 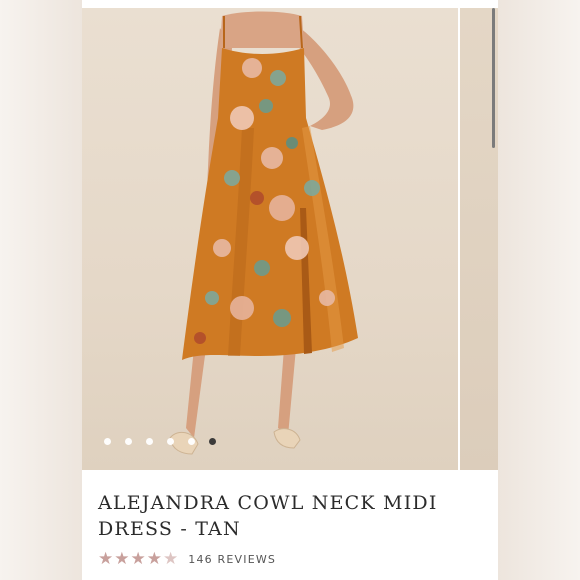 What do you see at coordinates (232, 559) in the screenshot?
I see `reviews-count: 146 REVIEWS` at bounding box center [232, 559].